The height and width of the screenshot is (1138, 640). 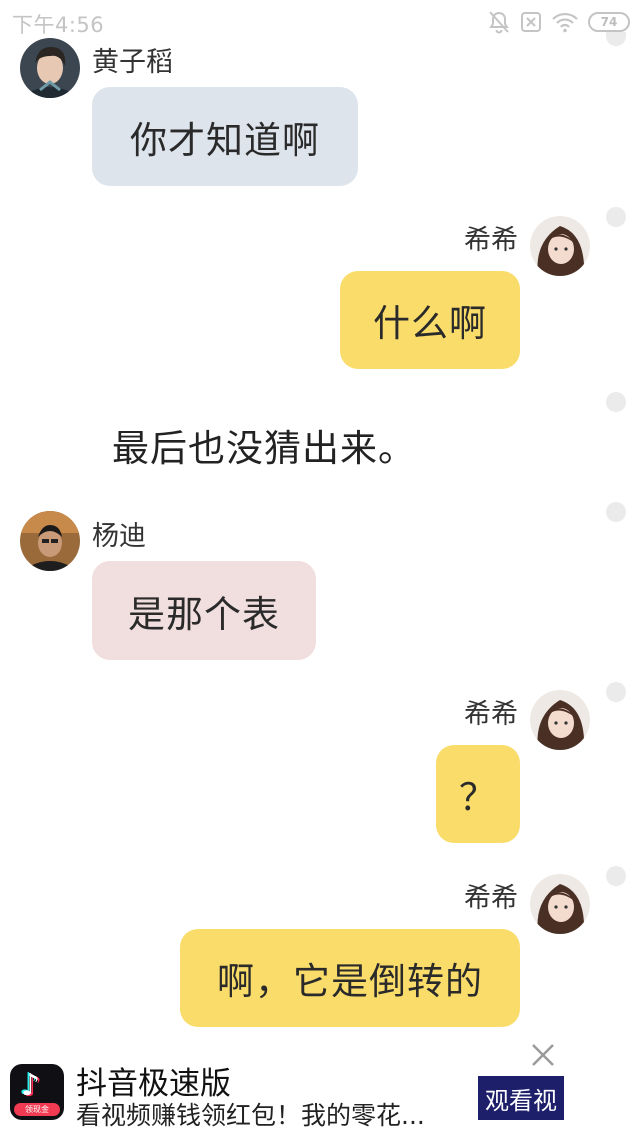 What do you see at coordinates (320, 1091) in the screenshot?
I see `ad-banner: ♪ 领现金 抖音极速版 看视频赚钱领红包！我的零花... 观看视` at bounding box center [320, 1091].